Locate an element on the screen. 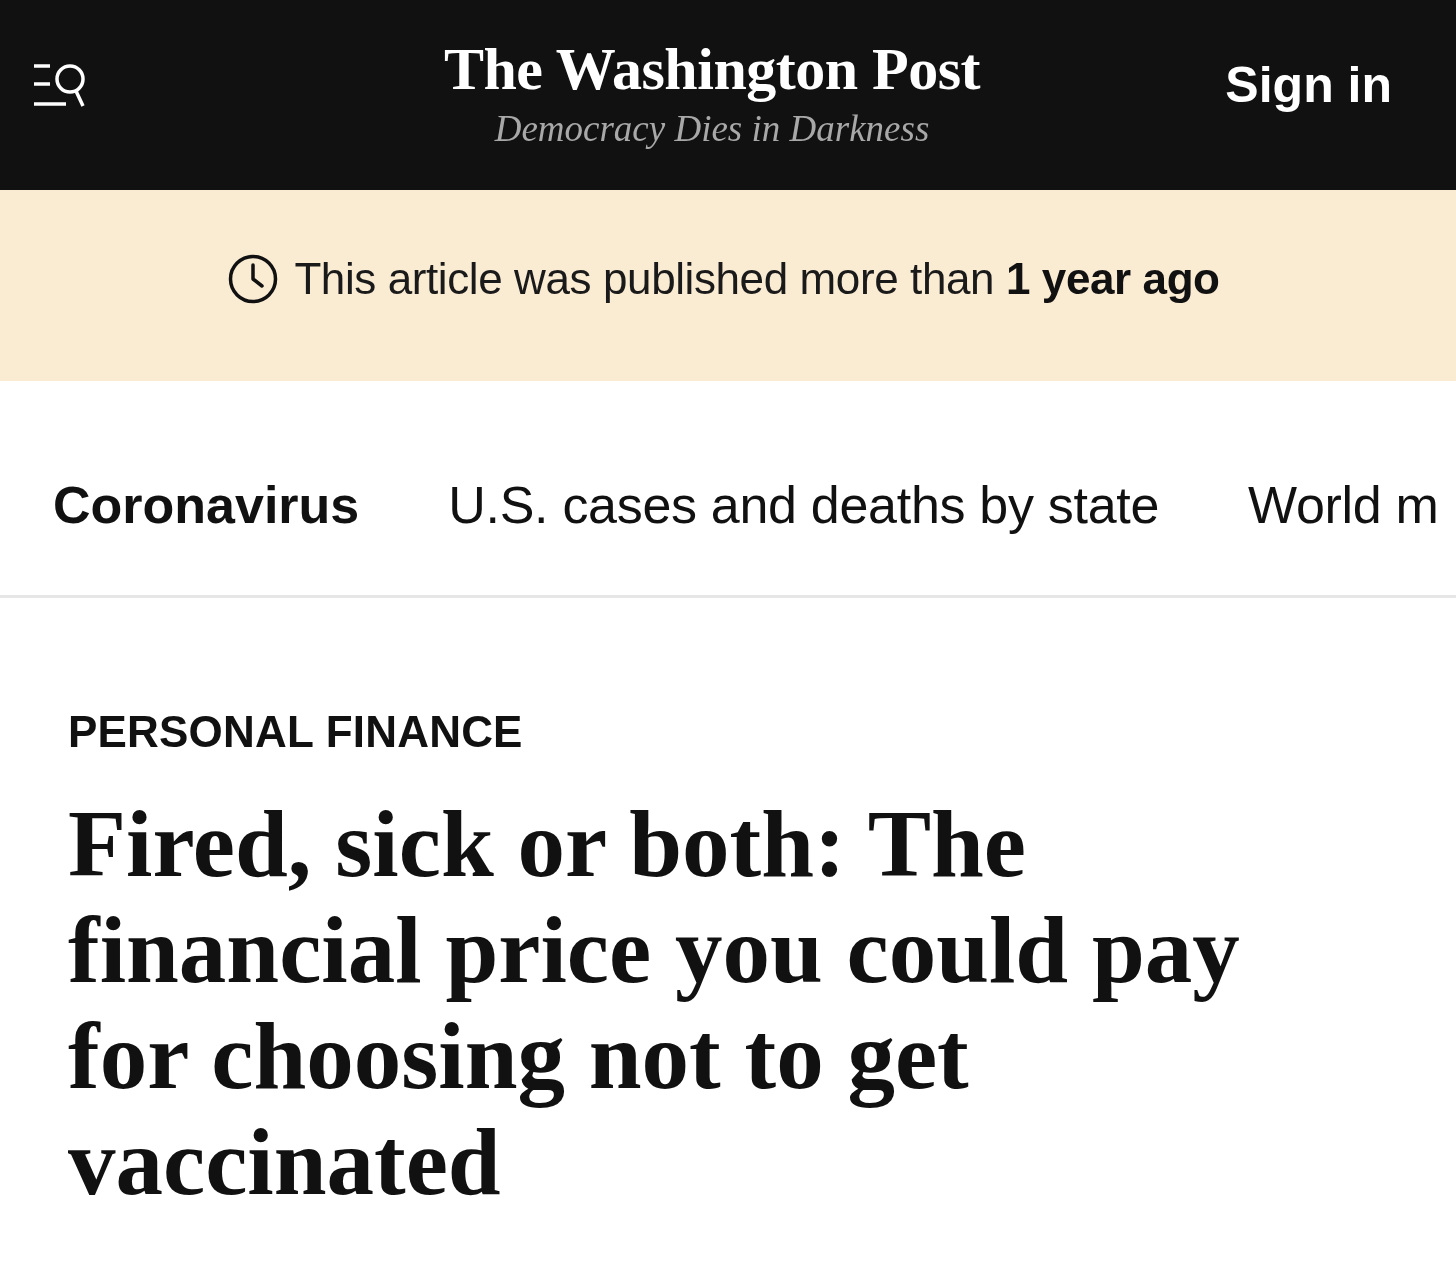 This screenshot has height=1266, width=1456. menu-search-icon is located at coordinates (60, 85).